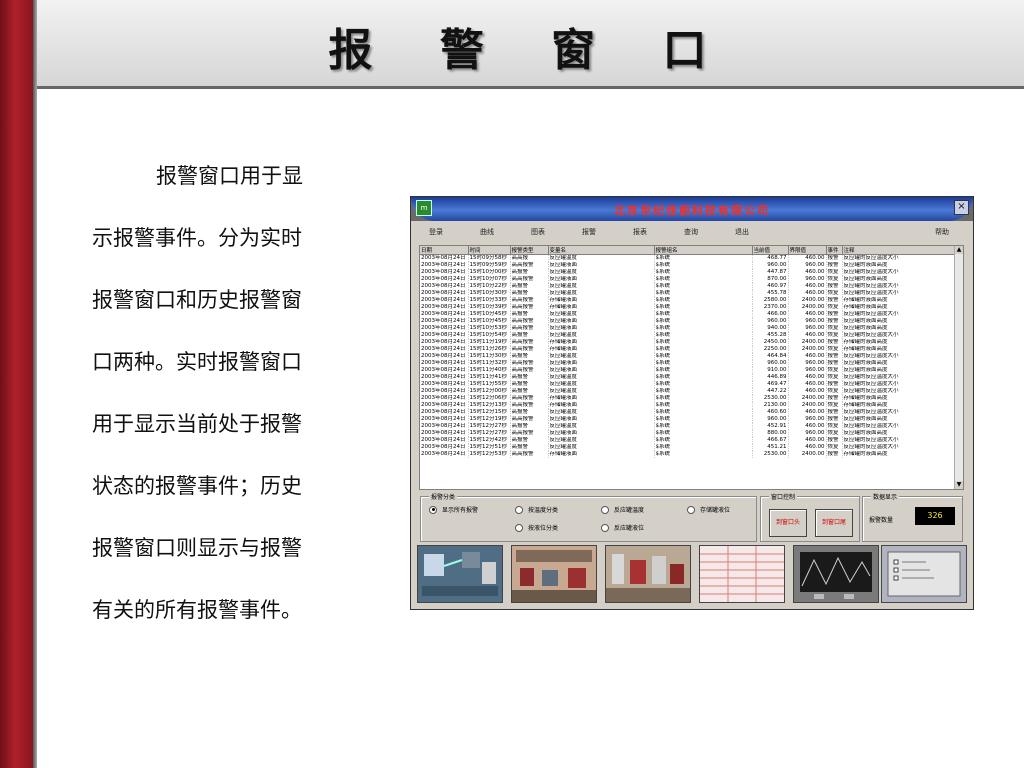  Describe the element at coordinates (770, 363) in the screenshot. I see `table-cell: 960.00` at that location.